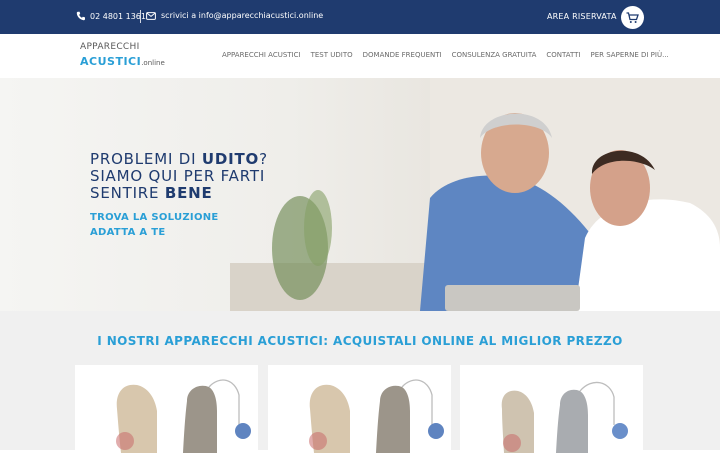 The image size is (720, 455). I want to click on phone-number: 02 4801 1361, so click(118, 16).